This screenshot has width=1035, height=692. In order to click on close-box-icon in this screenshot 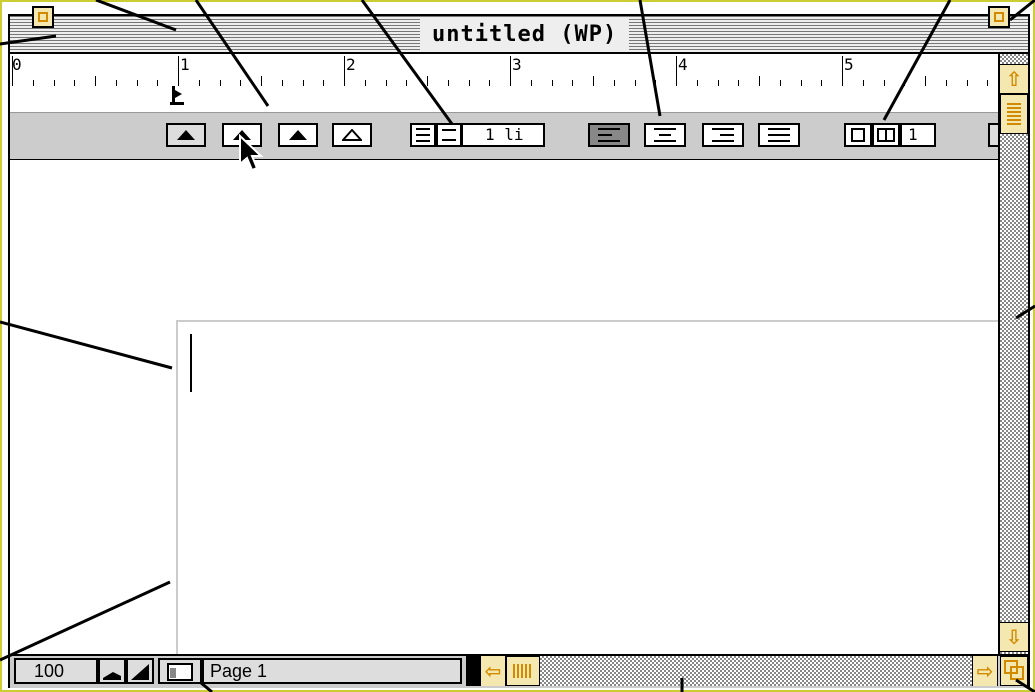, I will do `click(43, 17)`.